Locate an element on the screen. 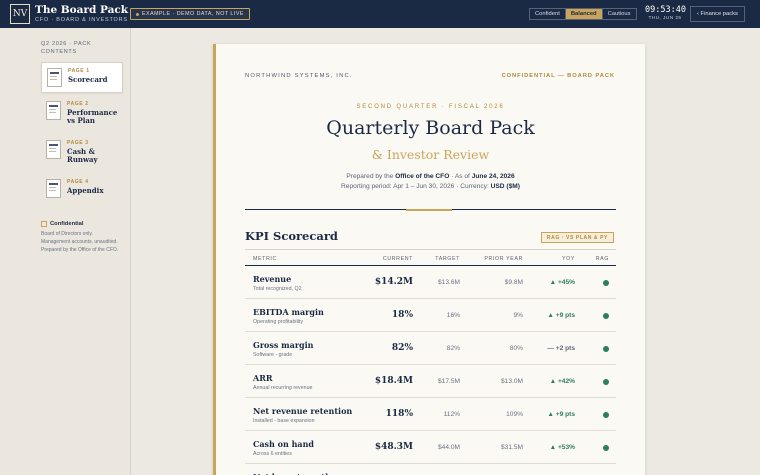 The height and width of the screenshot is (475, 760). column-header-prior-year: PRIOR YEAR is located at coordinates (503, 259).